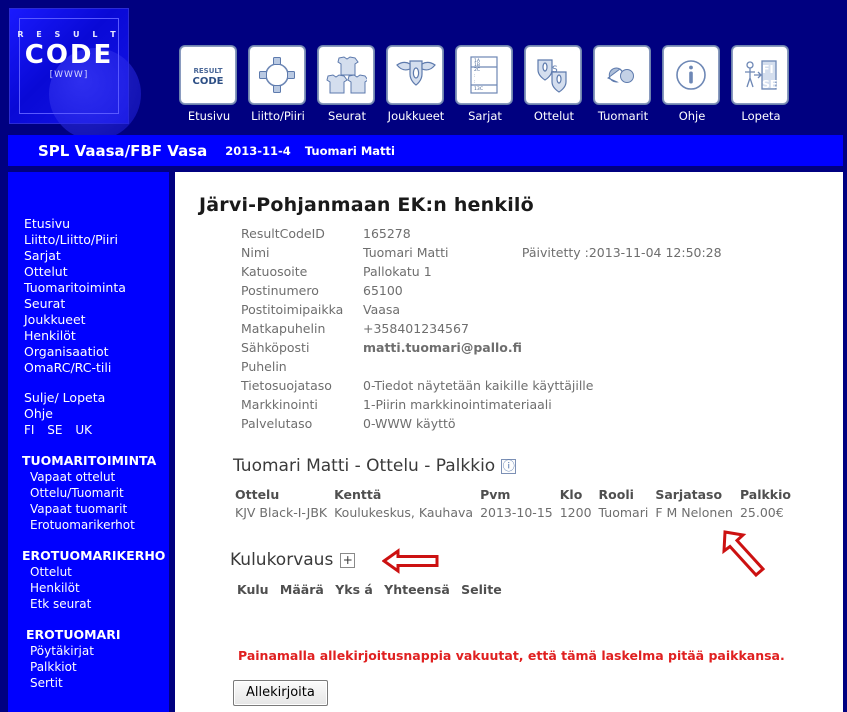  What do you see at coordinates (69, 75) in the screenshot?
I see `logo-www-text: [WWW]` at bounding box center [69, 75].